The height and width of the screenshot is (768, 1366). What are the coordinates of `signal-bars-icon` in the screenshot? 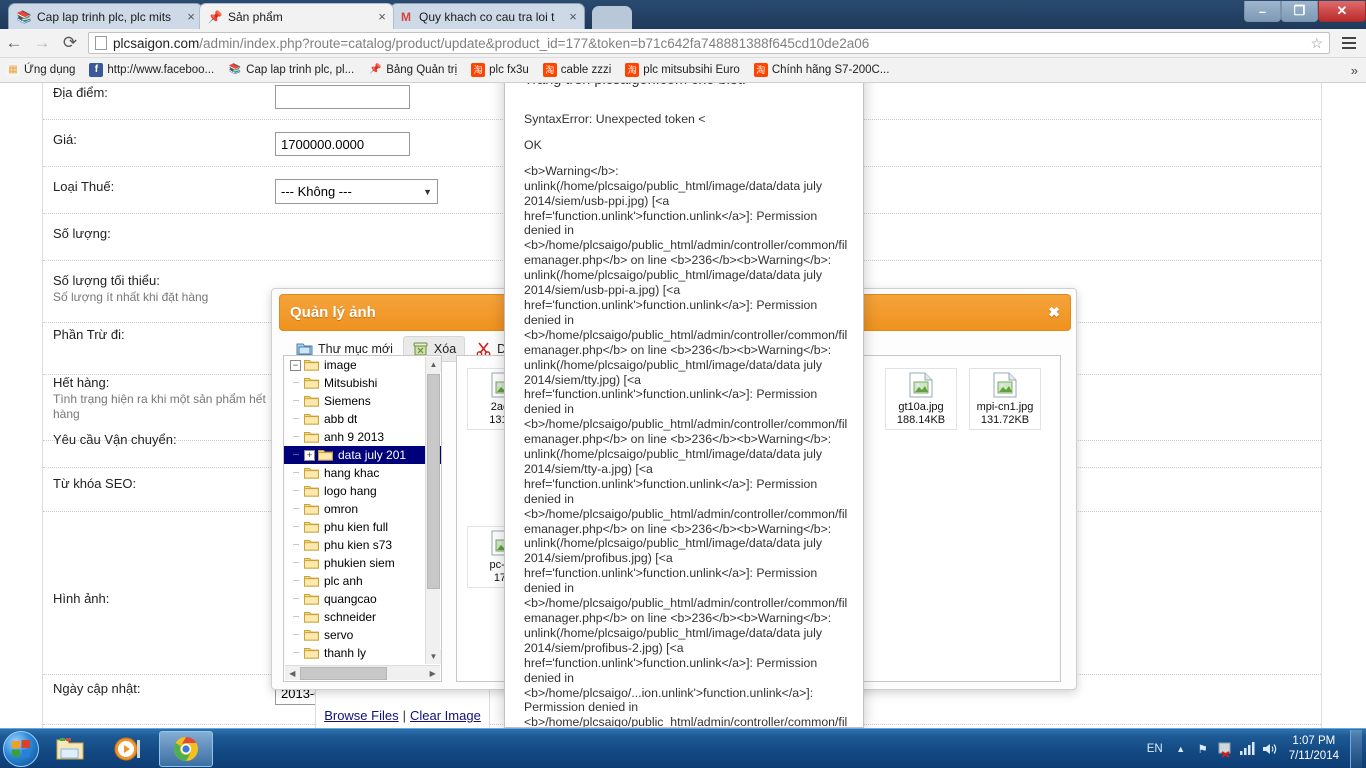 It's located at (1247, 748).